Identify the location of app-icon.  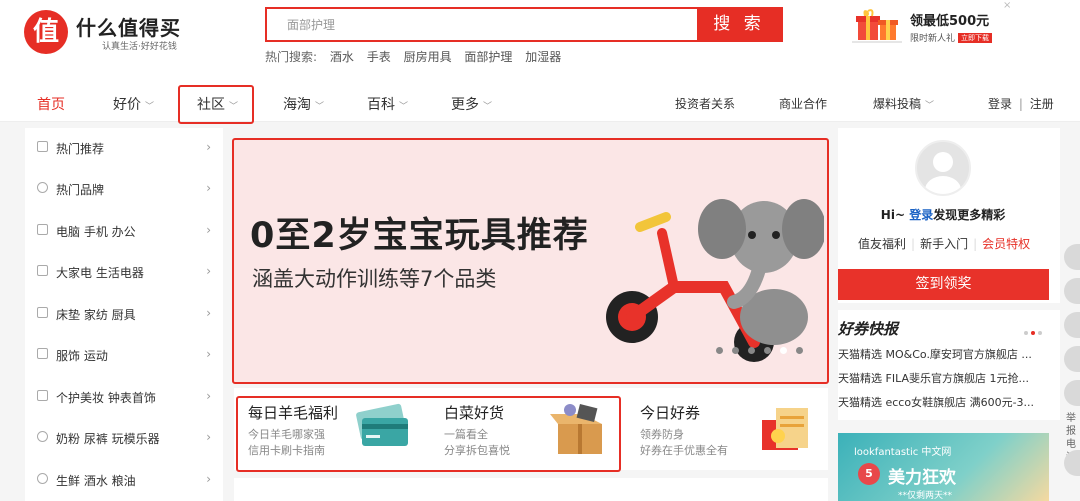
(1072, 257).